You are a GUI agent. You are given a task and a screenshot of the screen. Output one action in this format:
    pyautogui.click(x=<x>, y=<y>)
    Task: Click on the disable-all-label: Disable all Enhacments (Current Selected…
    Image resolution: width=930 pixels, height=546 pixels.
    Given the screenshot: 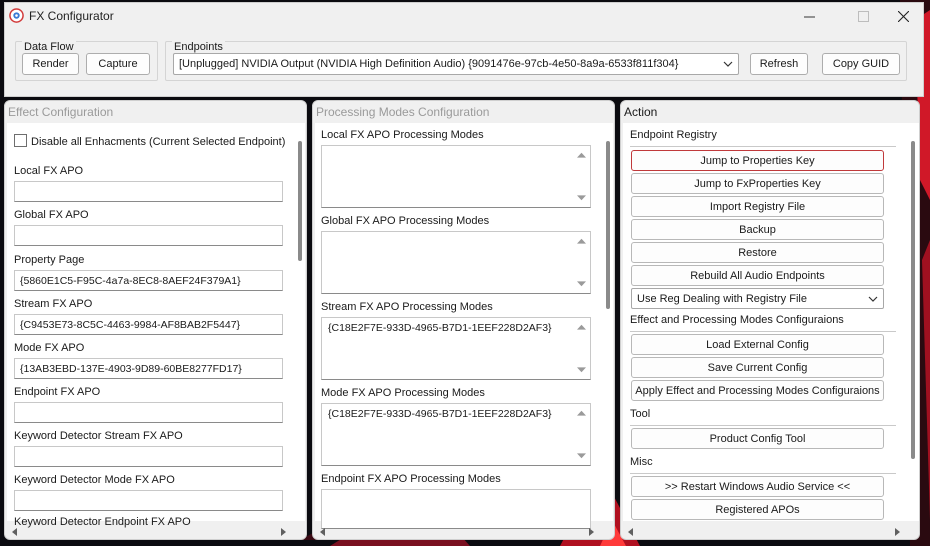 What is the action you would take?
    pyautogui.click(x=158, y=142)
    